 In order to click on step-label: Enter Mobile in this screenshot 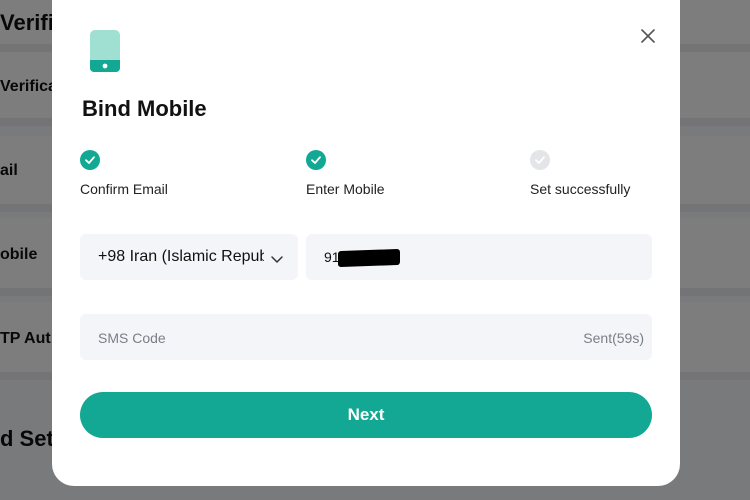, I will do `click(345, 189)`.